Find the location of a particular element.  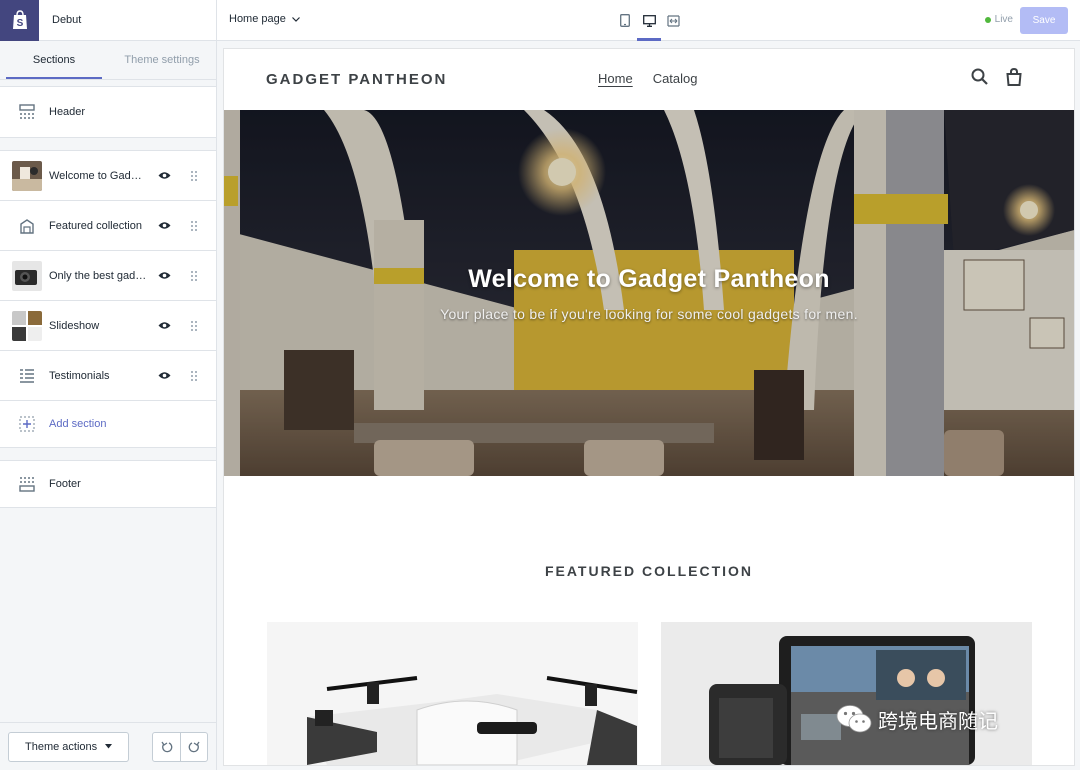

live-status-label: Live is located at coordinates (1003, 19).